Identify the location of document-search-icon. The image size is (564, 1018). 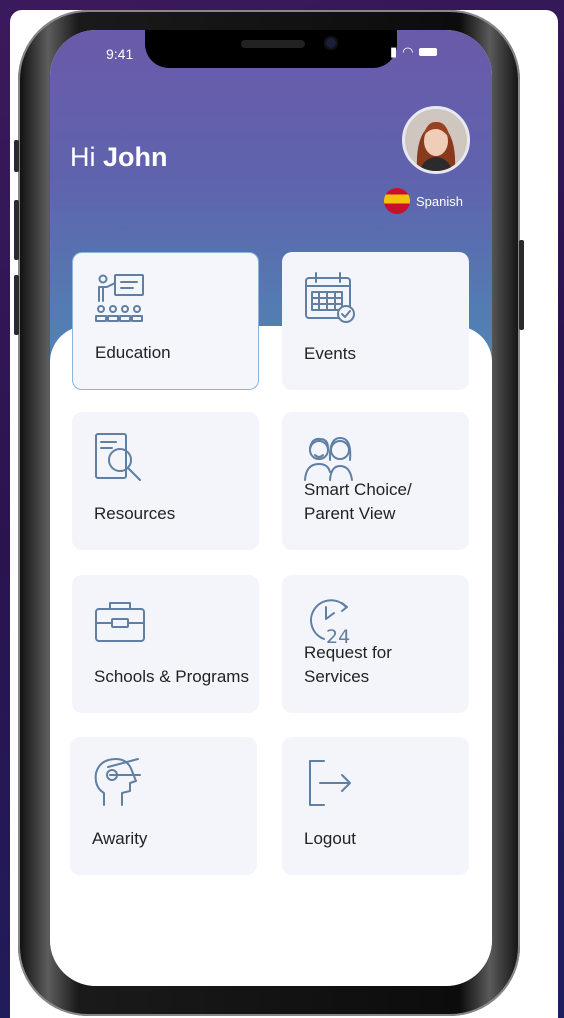
(118, 457).